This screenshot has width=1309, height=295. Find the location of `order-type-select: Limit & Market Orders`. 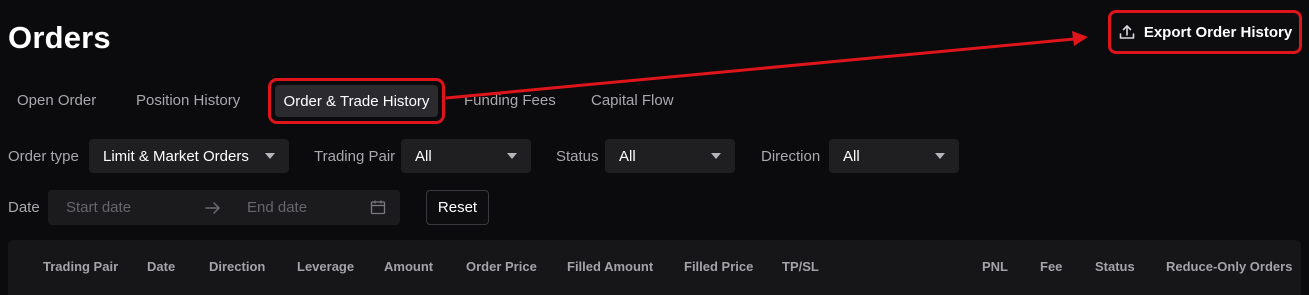

order-type-select: Limit & Market Orders is located at coordinates (189, 156).